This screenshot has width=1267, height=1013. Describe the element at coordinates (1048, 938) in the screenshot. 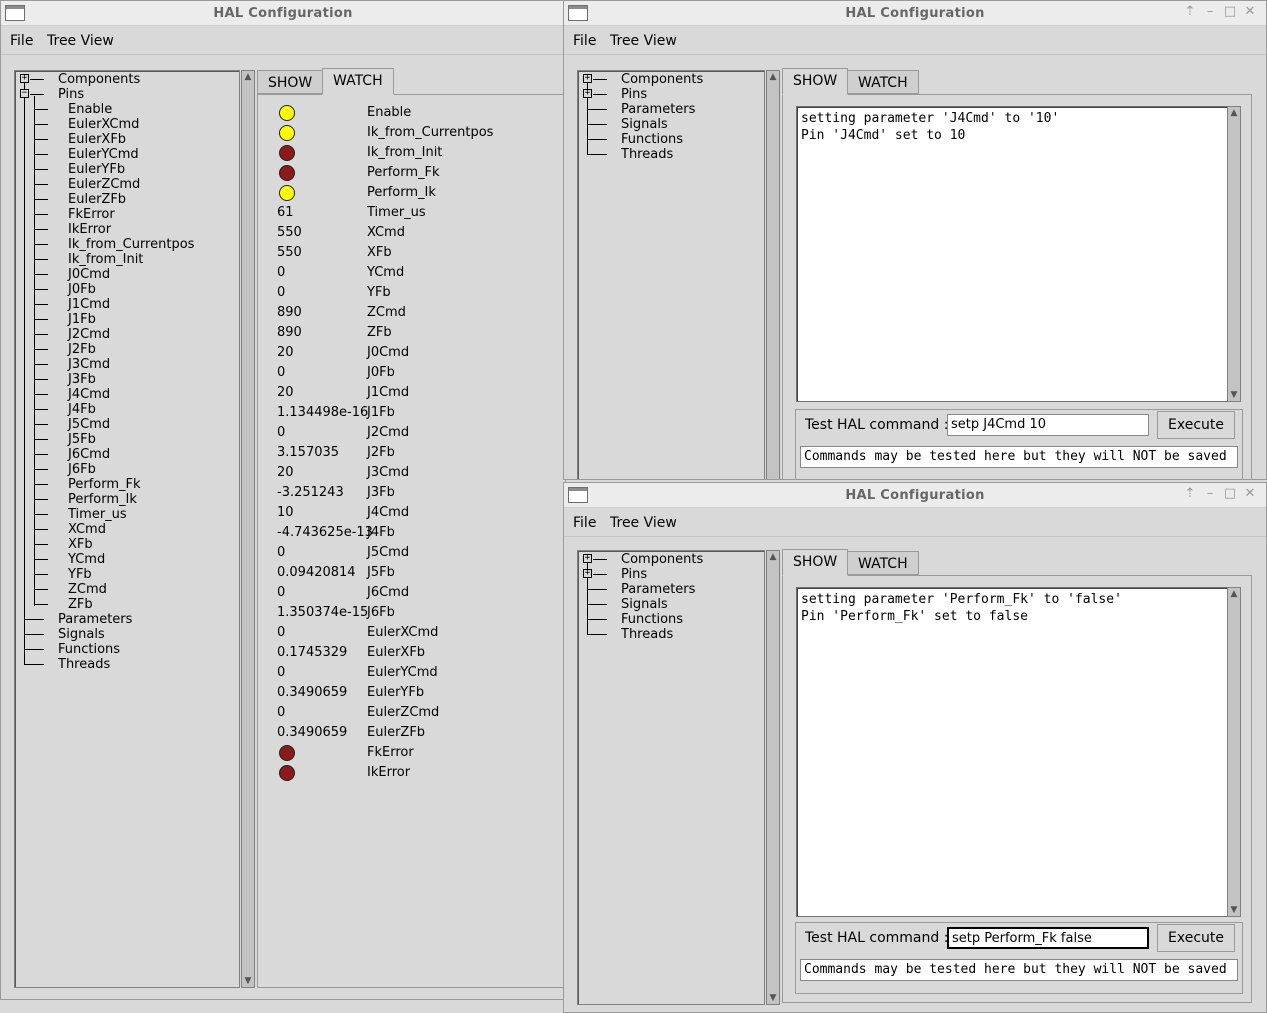

I see `hal-command-input: setp Perform_Fk false` at that location.